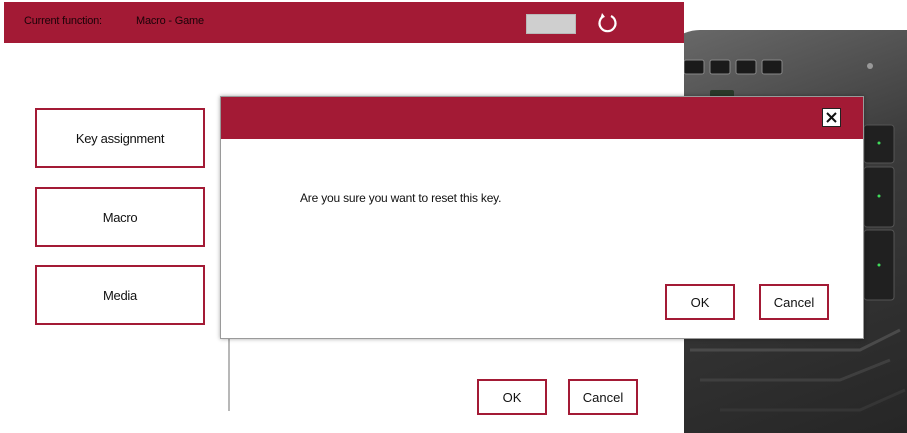 The width and height of the screenshot is (907, 433). I want to click on dialog-close-button, so click(831, 117).